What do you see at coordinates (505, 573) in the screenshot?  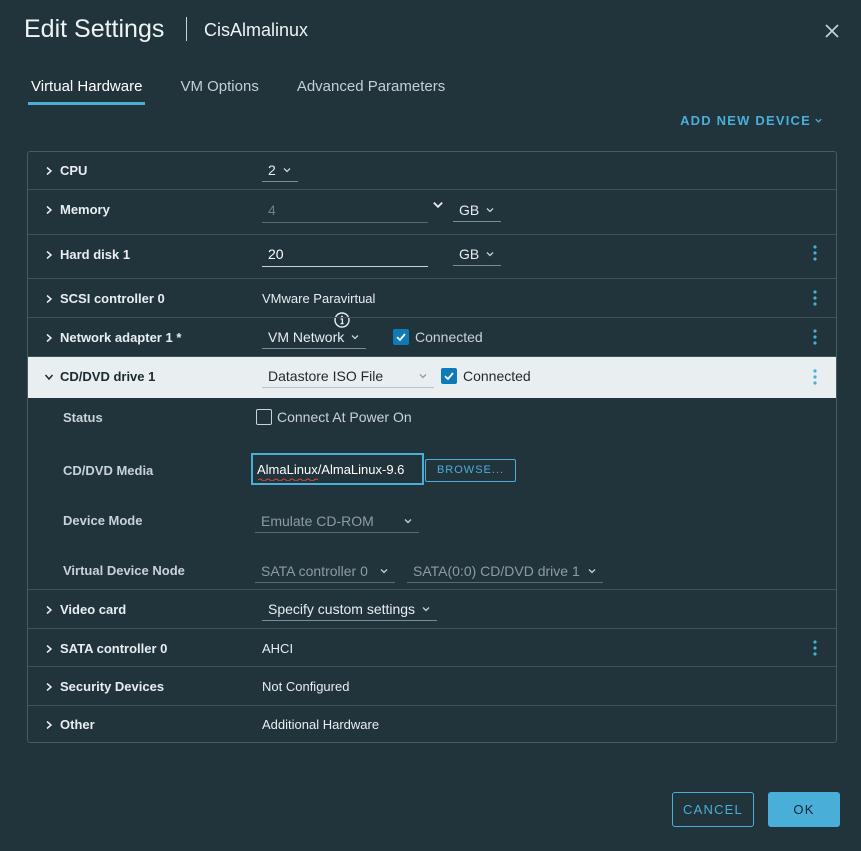 I see `node-slot-select: SATA(0:0) CD/DVD drive 1` at bounding box center [505, 573].